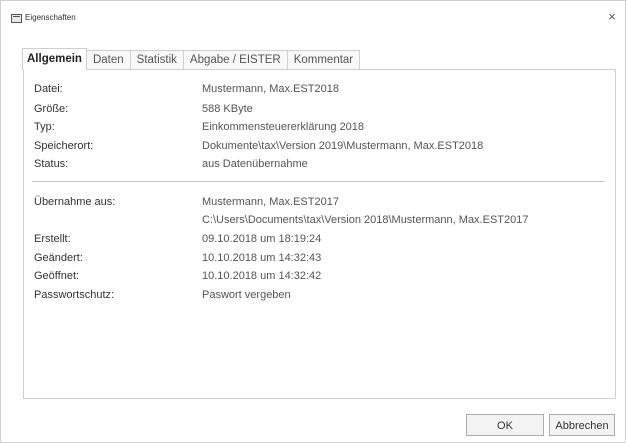 This screenshot has width=626, height=443. I want to click on title-bar: Eigenschaften ×, so click(313, 15).